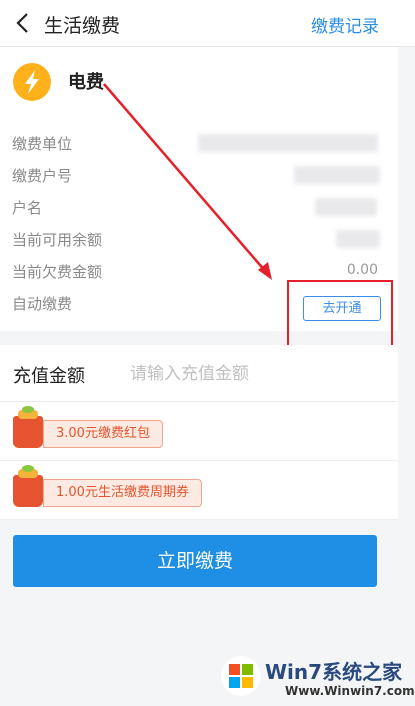 The image size is (415, 706). What do you see at coordinates (199, 431) in the screenshot?
I see `coupon-item: 3.00元缴费红包` at bounding box center [199, 431].